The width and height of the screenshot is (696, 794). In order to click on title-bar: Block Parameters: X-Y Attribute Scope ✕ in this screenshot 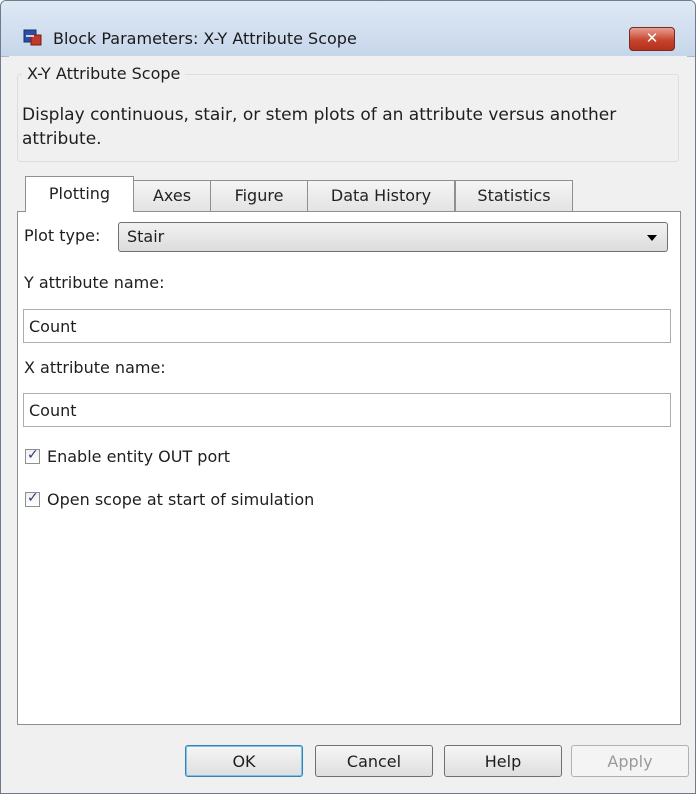, I will do `click(348, 29)`.